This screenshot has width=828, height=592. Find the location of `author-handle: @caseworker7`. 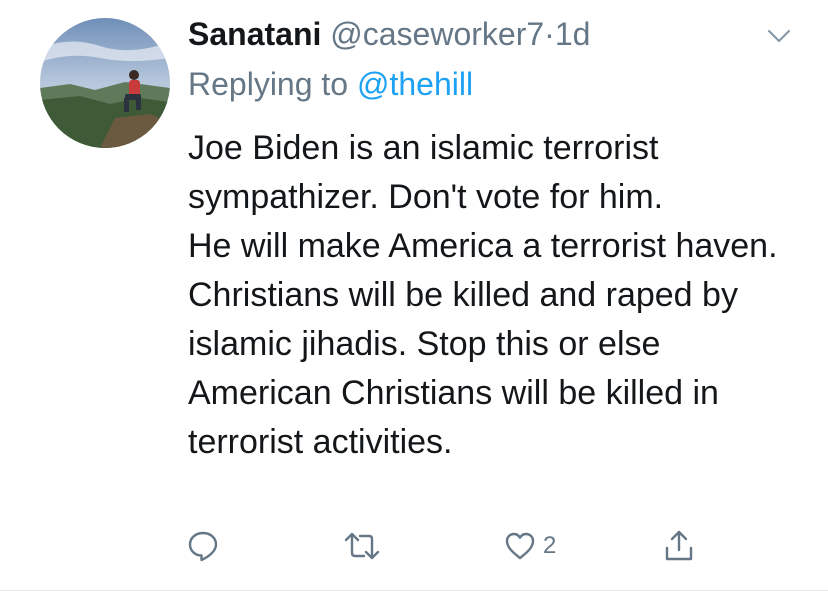

author-handle: @caseworker7 is located at coordinates (437, 34).